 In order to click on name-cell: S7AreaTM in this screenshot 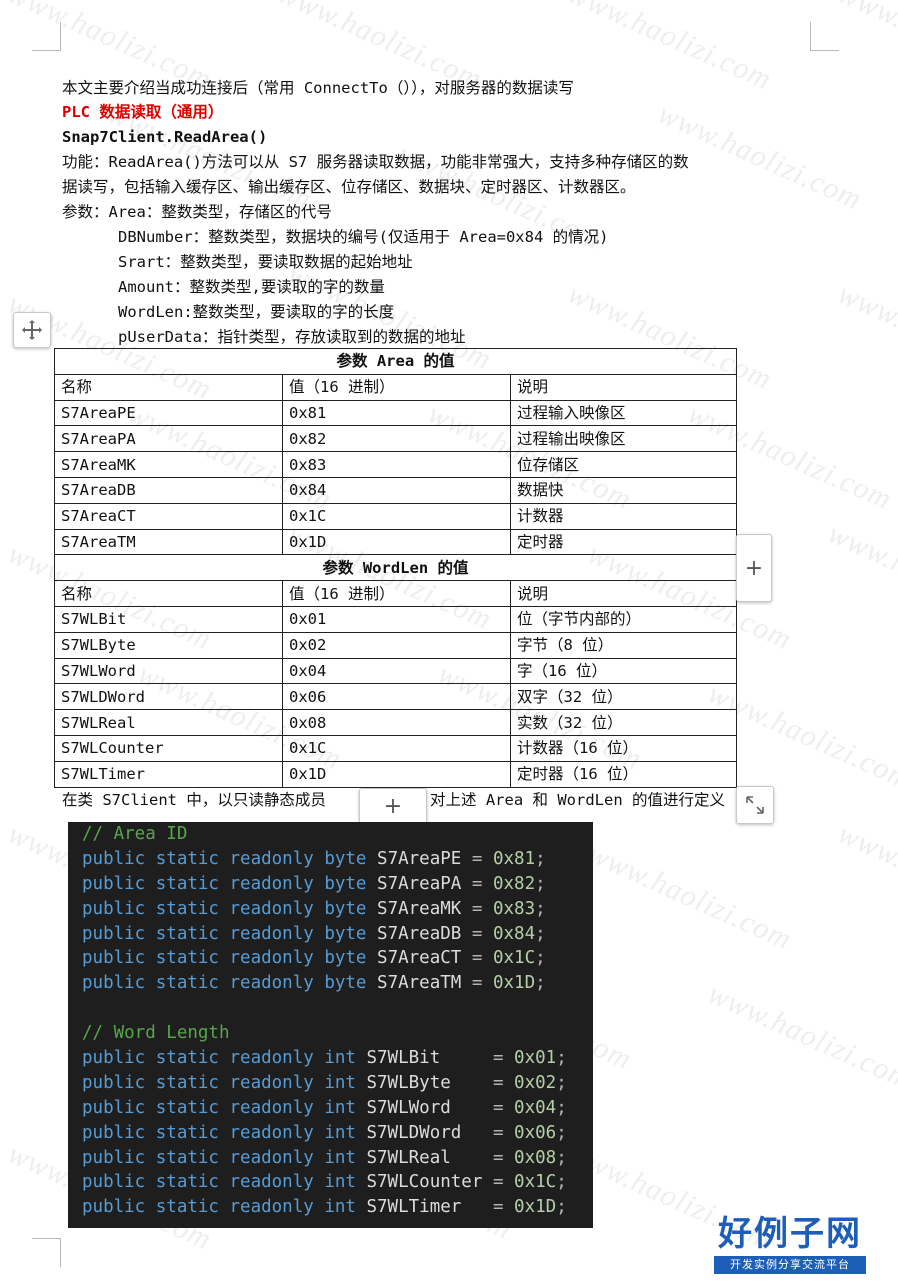, I will do `click(168, 542)`.